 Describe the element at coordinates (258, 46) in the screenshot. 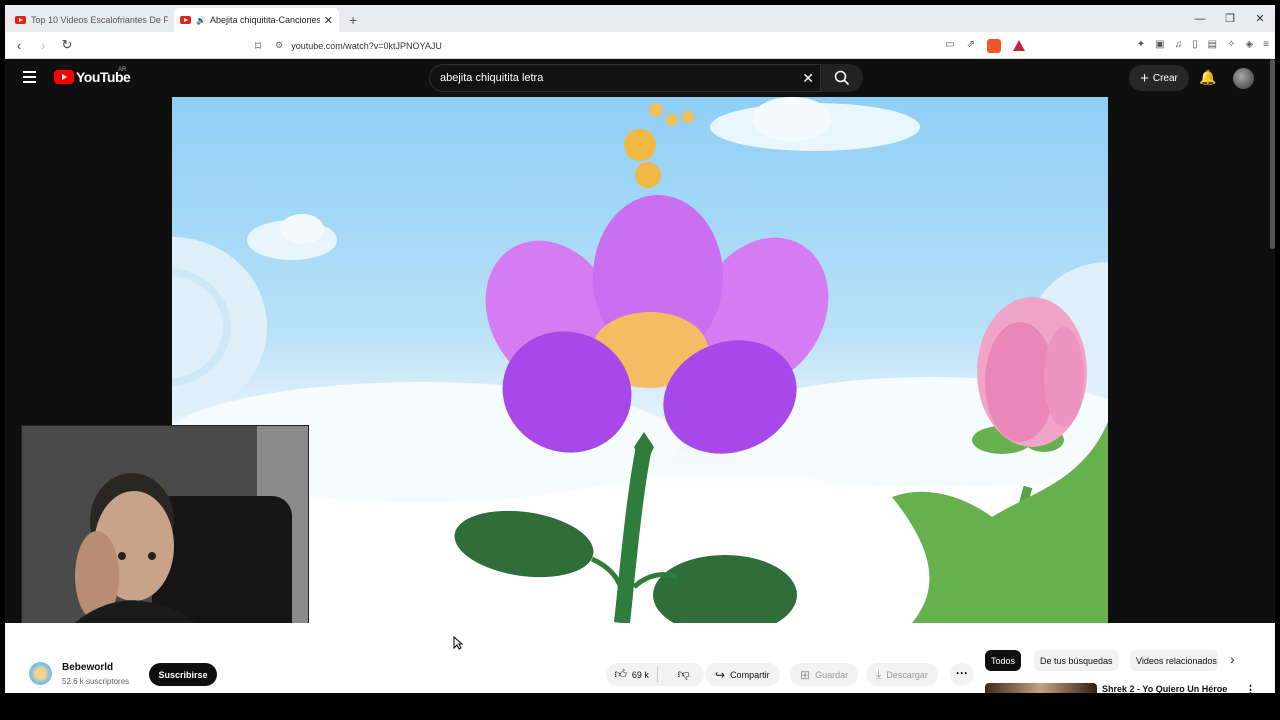

I see `bookmark-icon: ⌑` at that location.